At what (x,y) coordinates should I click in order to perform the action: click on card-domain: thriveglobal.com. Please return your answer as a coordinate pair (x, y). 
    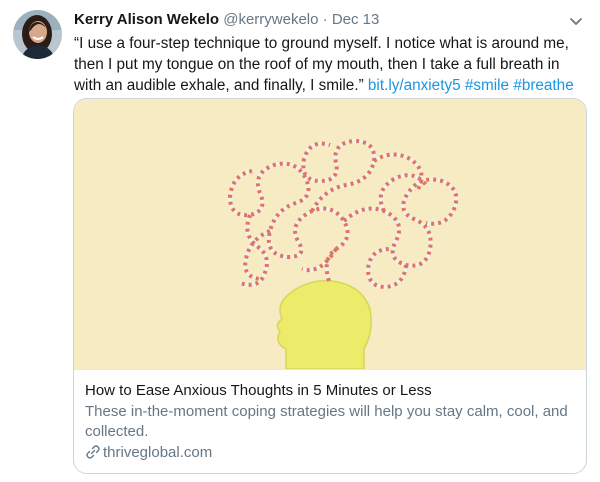
    Looking at the image, I should click on (148, 453).